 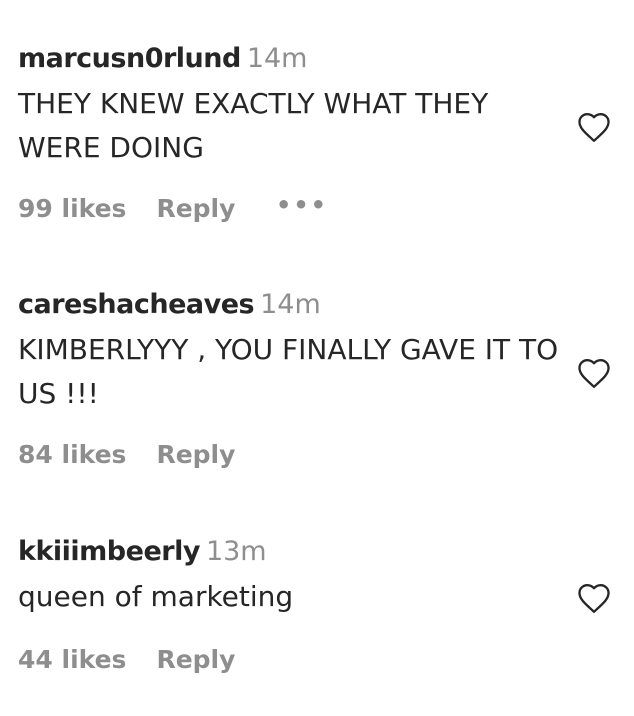 What do you see at coordinates (72, 659) in the screenshot?
I see `comment-likes-count: 44 likes` at bounding box center [72, 659].